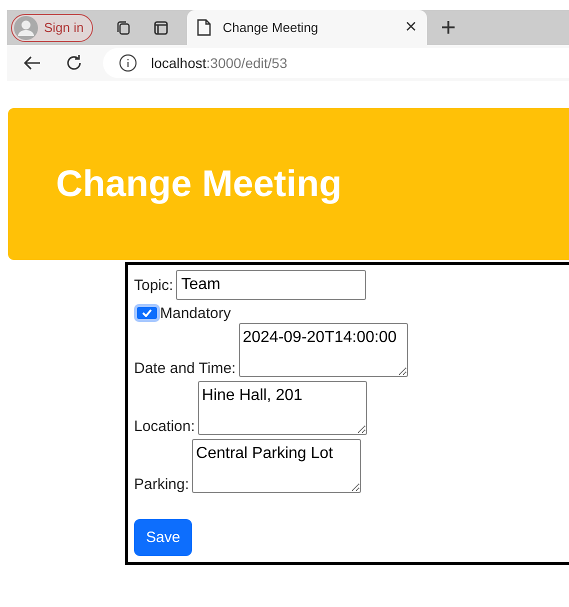  What do you see at coordinates (154, 285) in the screenshot?
I see `topic-label: Topic:` at bounding box center [154, 285].